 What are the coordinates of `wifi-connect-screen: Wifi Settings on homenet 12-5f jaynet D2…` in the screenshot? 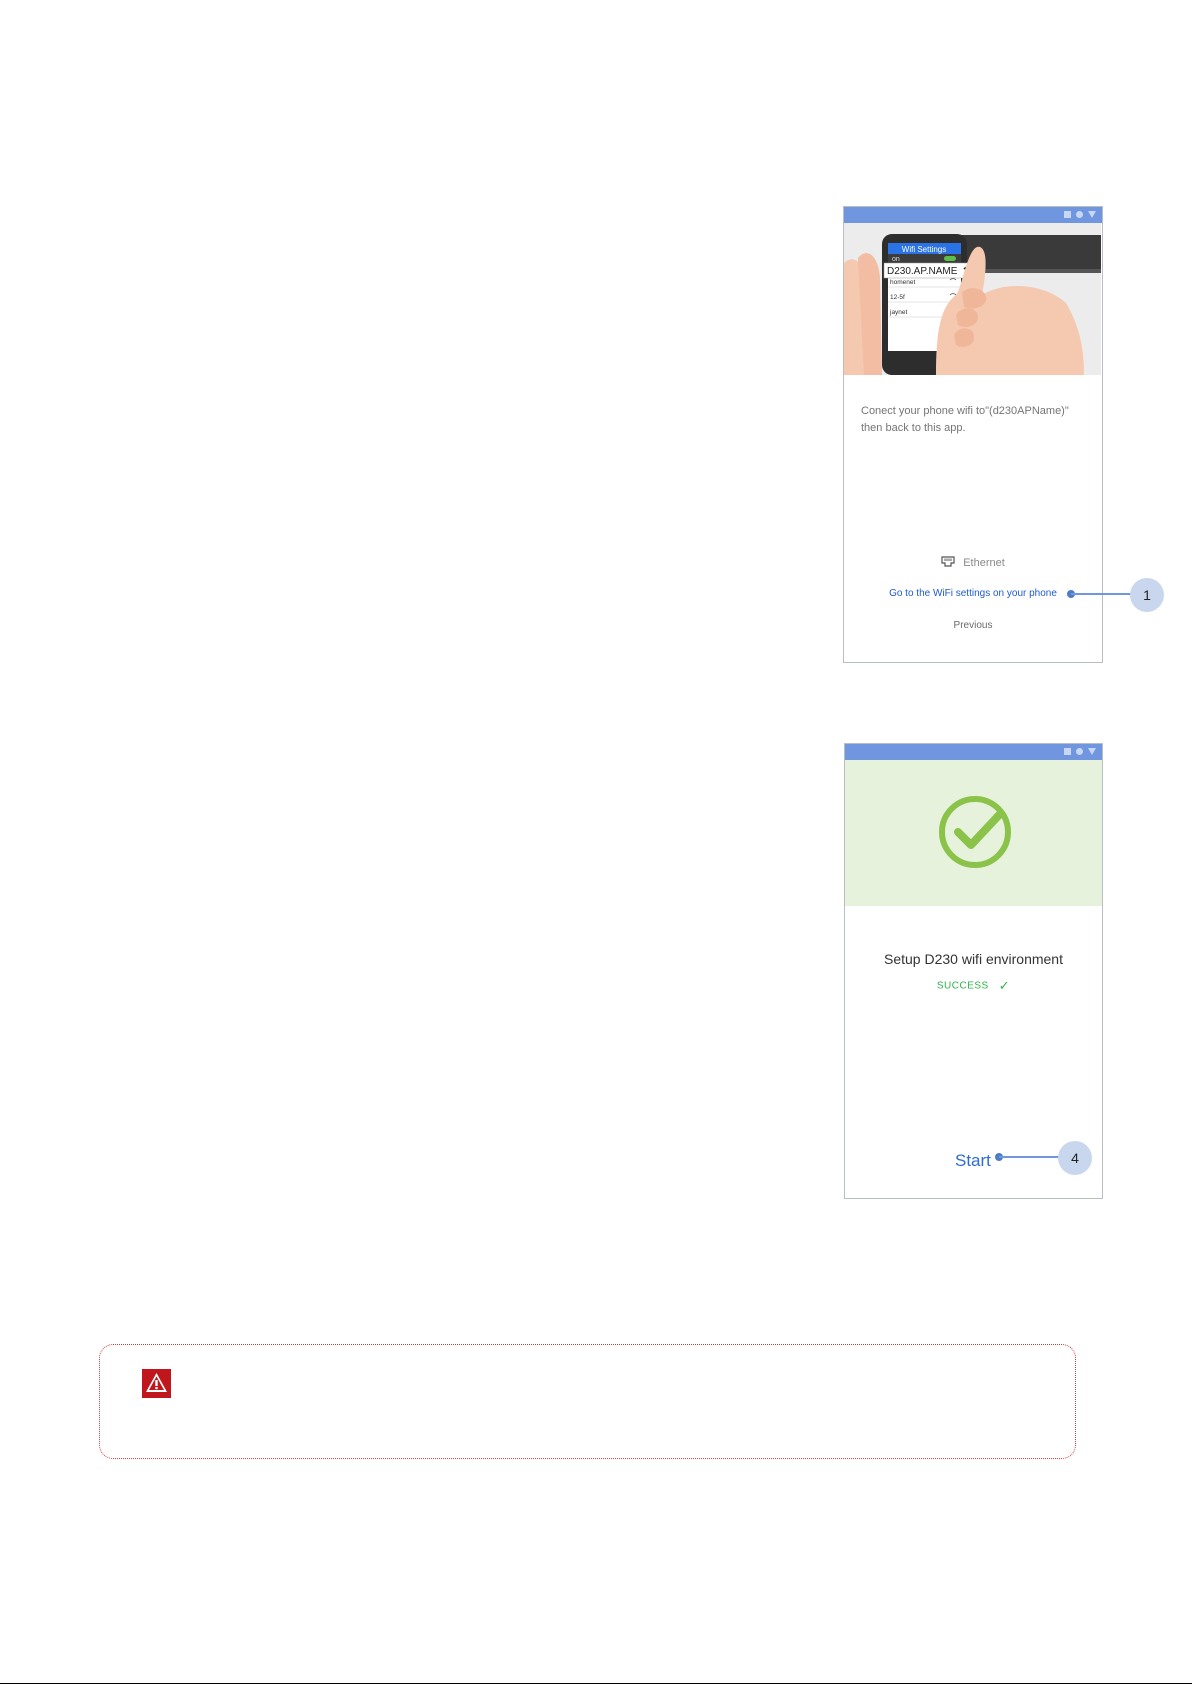 It's located at (973, 434).